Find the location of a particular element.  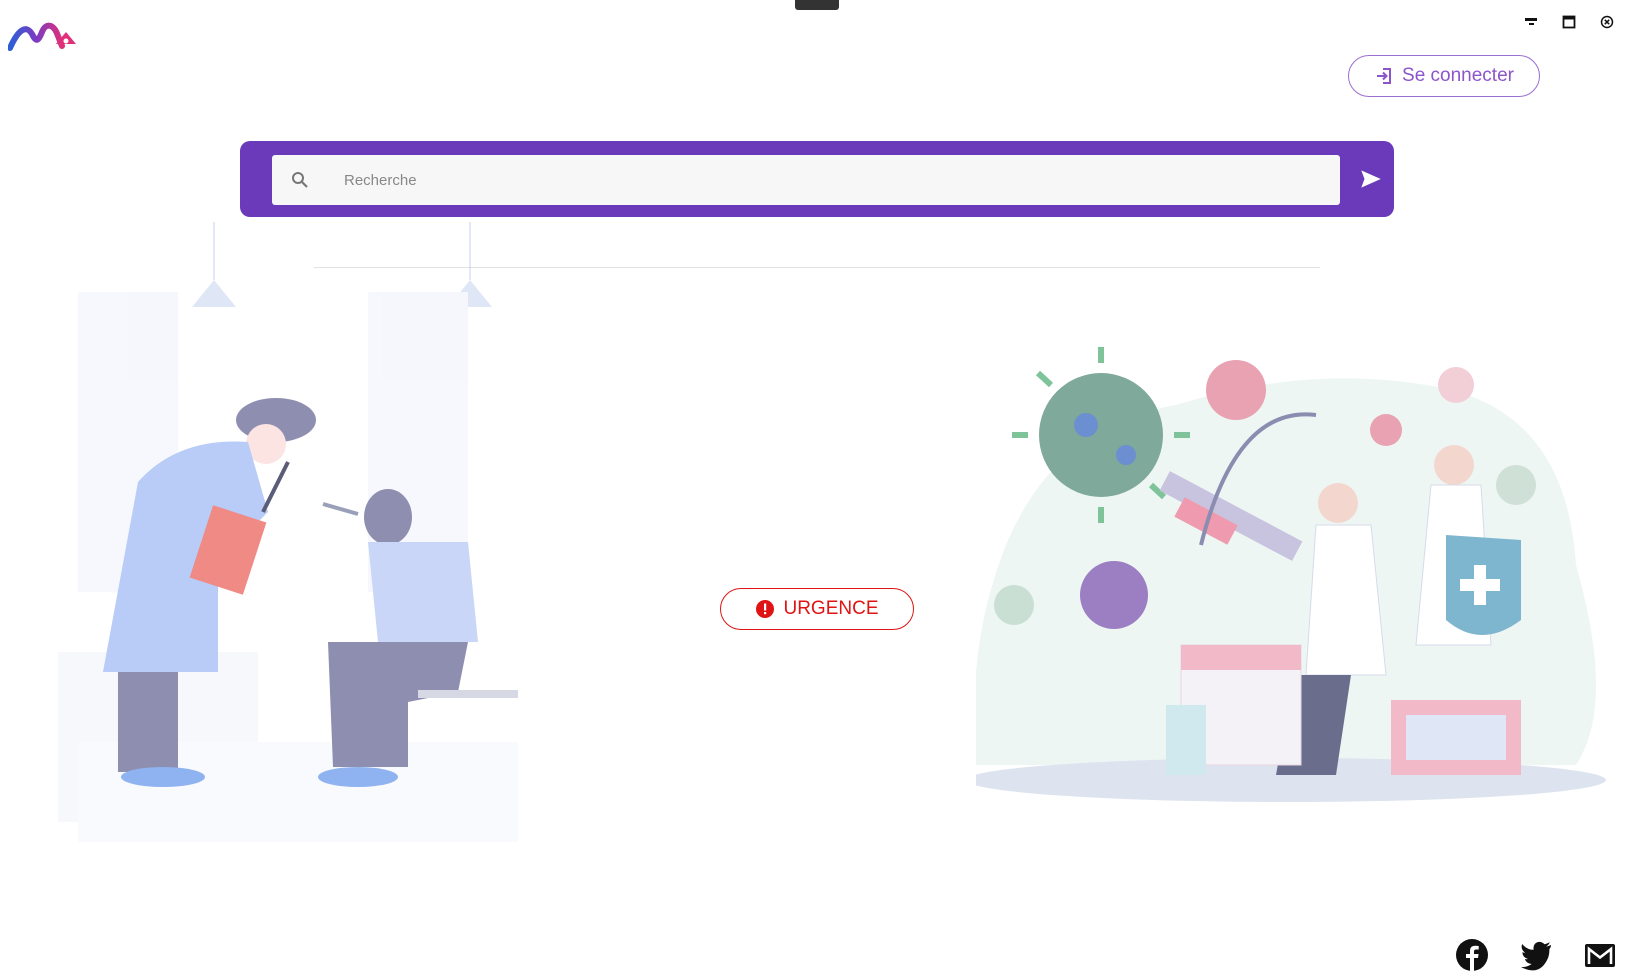

facebook-icon is located at coordinates (1472, 955).